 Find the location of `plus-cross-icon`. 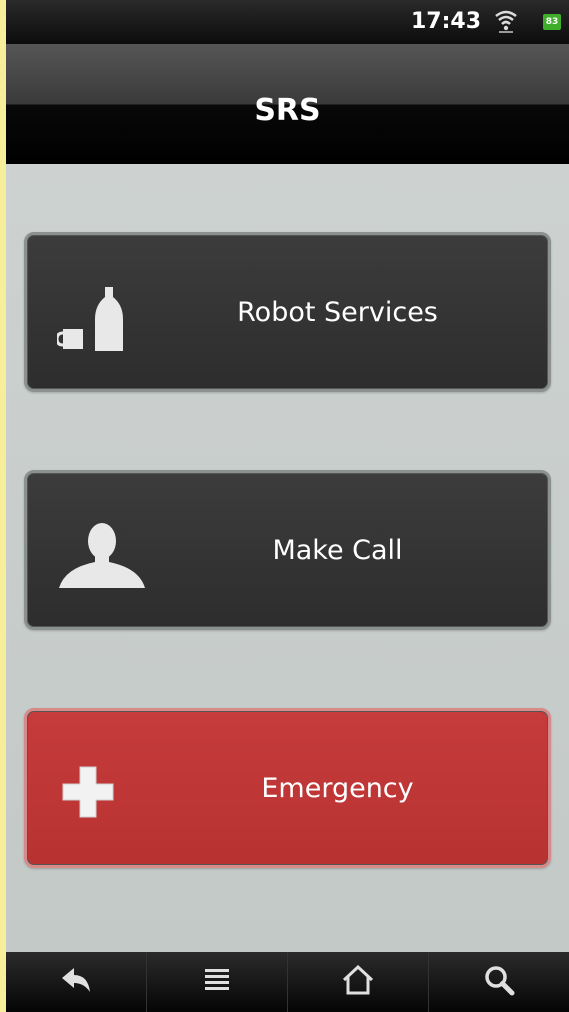

plus-cross-icon is located at coordinates (88, 794).